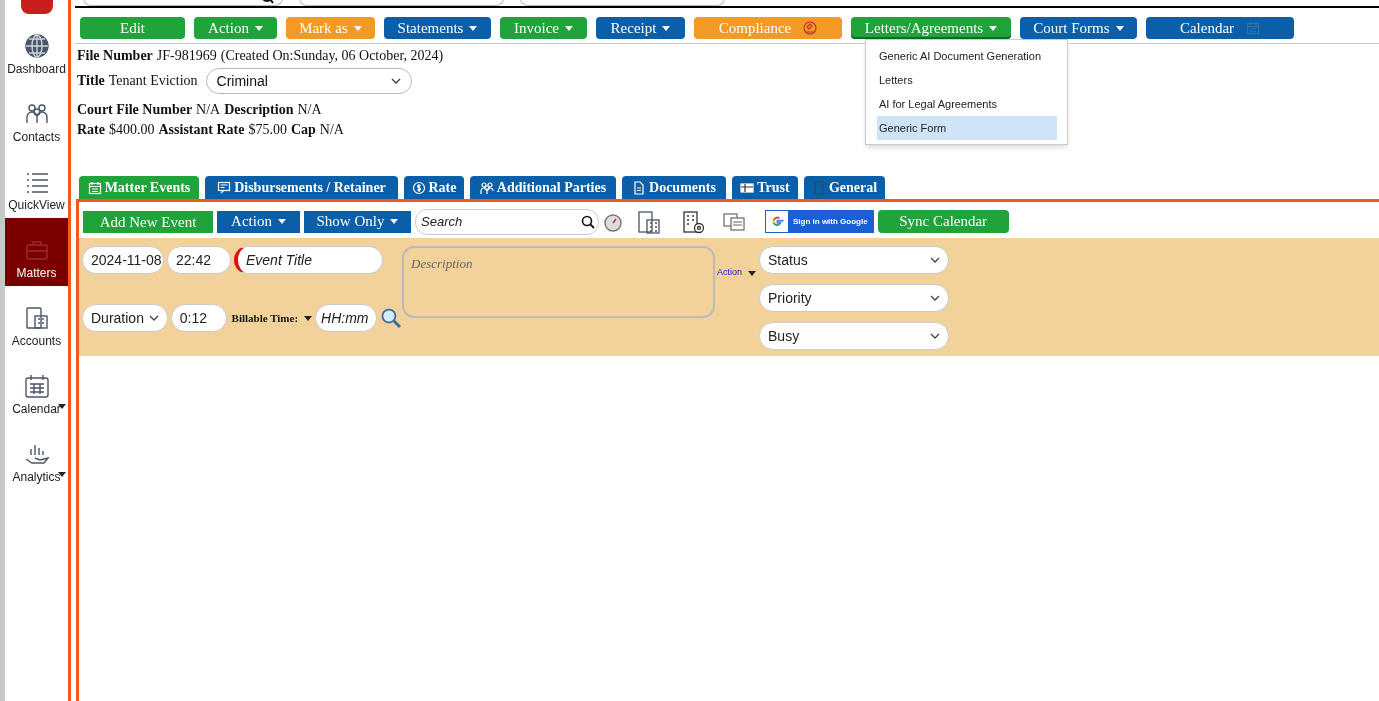  I want to click on tab: Documents, so click(674, 187).